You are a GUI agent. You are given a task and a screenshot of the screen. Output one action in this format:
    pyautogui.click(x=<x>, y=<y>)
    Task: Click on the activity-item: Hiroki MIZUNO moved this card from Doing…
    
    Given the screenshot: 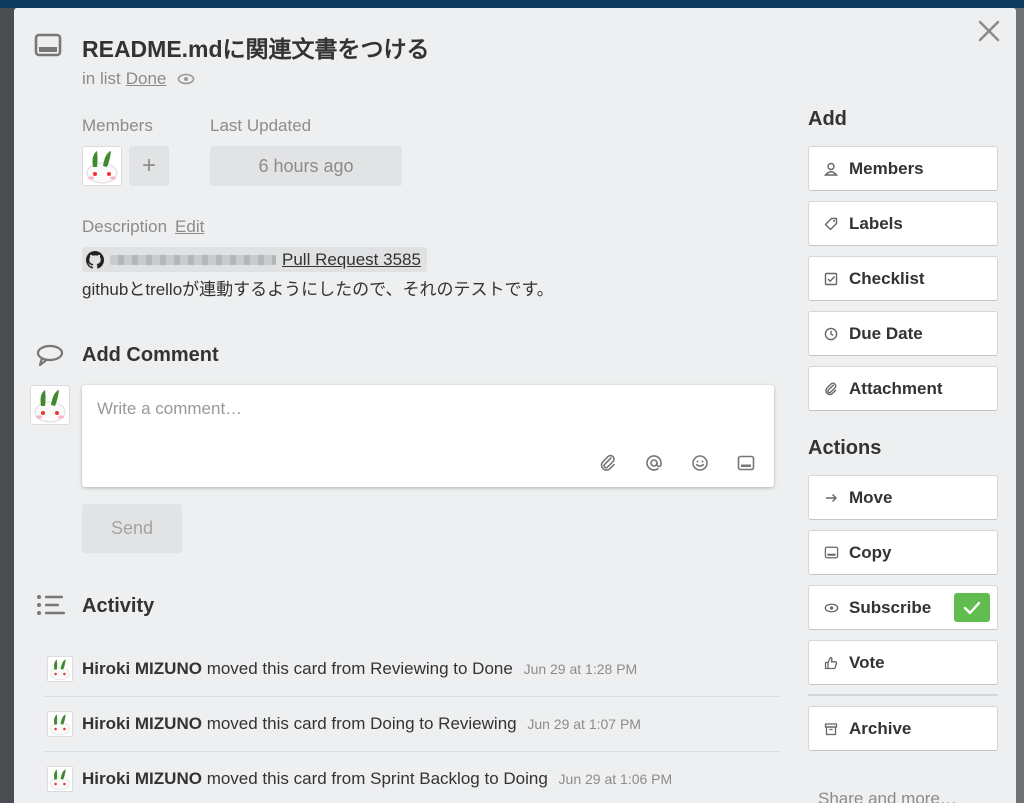 What is the action you would take?
    pyautogui.click(x=412, y=724)
    